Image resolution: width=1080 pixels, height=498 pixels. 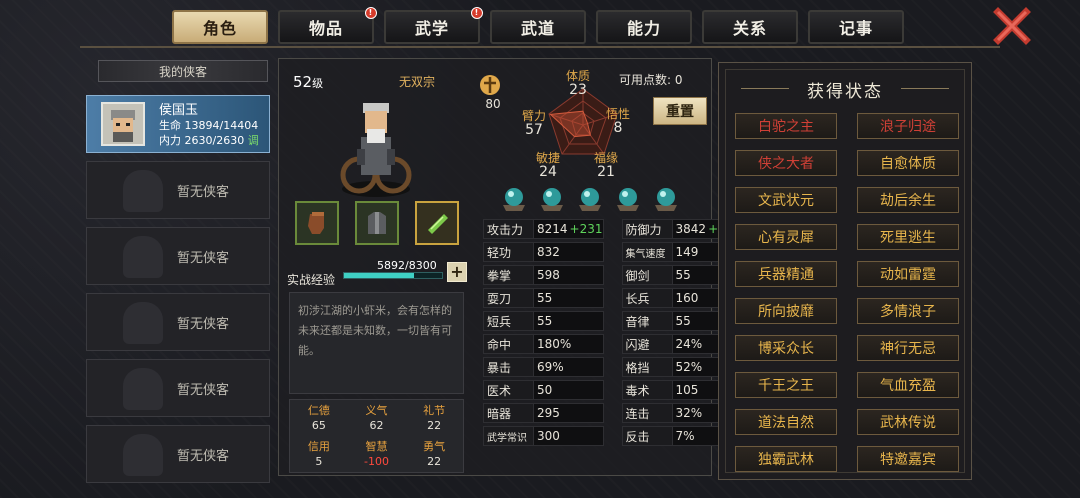 I want to click on status-badge: 心有灵犀, so click(x=786, y=237).